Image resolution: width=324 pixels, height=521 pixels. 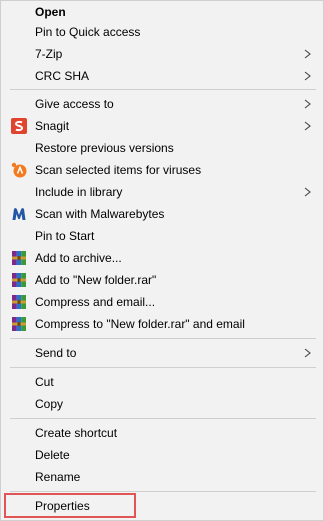 What do you see at coordinates (19, 170) in the screenshot?
I see `avast-icon` at bounding box center [19, 170].